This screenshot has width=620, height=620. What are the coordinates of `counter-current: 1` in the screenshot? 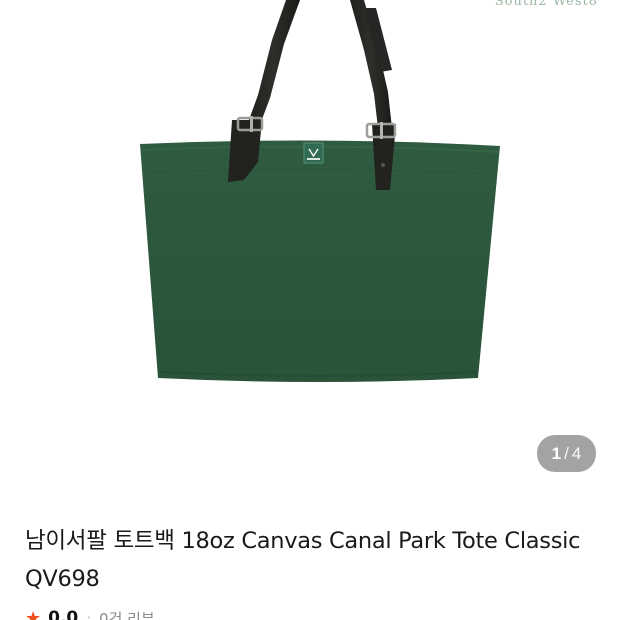 It's located at (556, 453).